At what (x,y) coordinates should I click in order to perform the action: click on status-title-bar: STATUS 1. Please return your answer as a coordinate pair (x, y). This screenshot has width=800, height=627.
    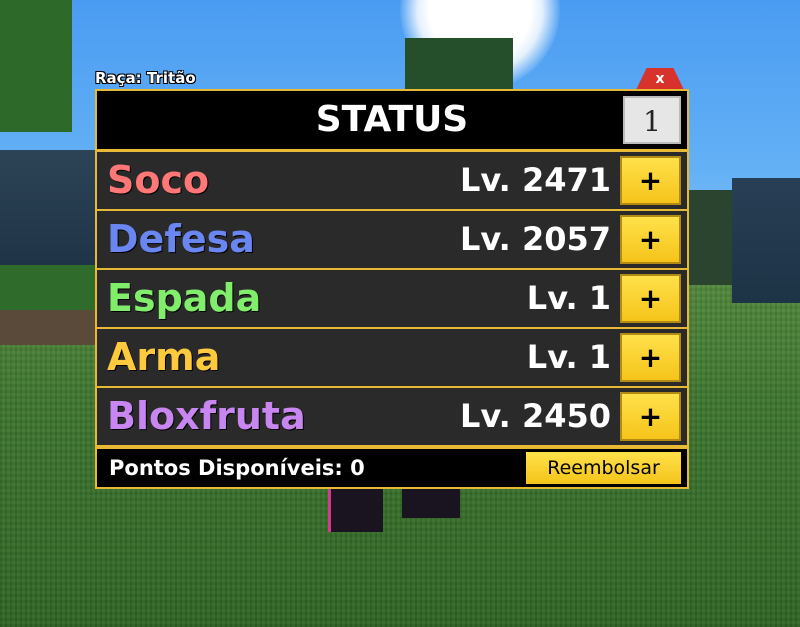
    Looking at the image, I should click on (392, 120).